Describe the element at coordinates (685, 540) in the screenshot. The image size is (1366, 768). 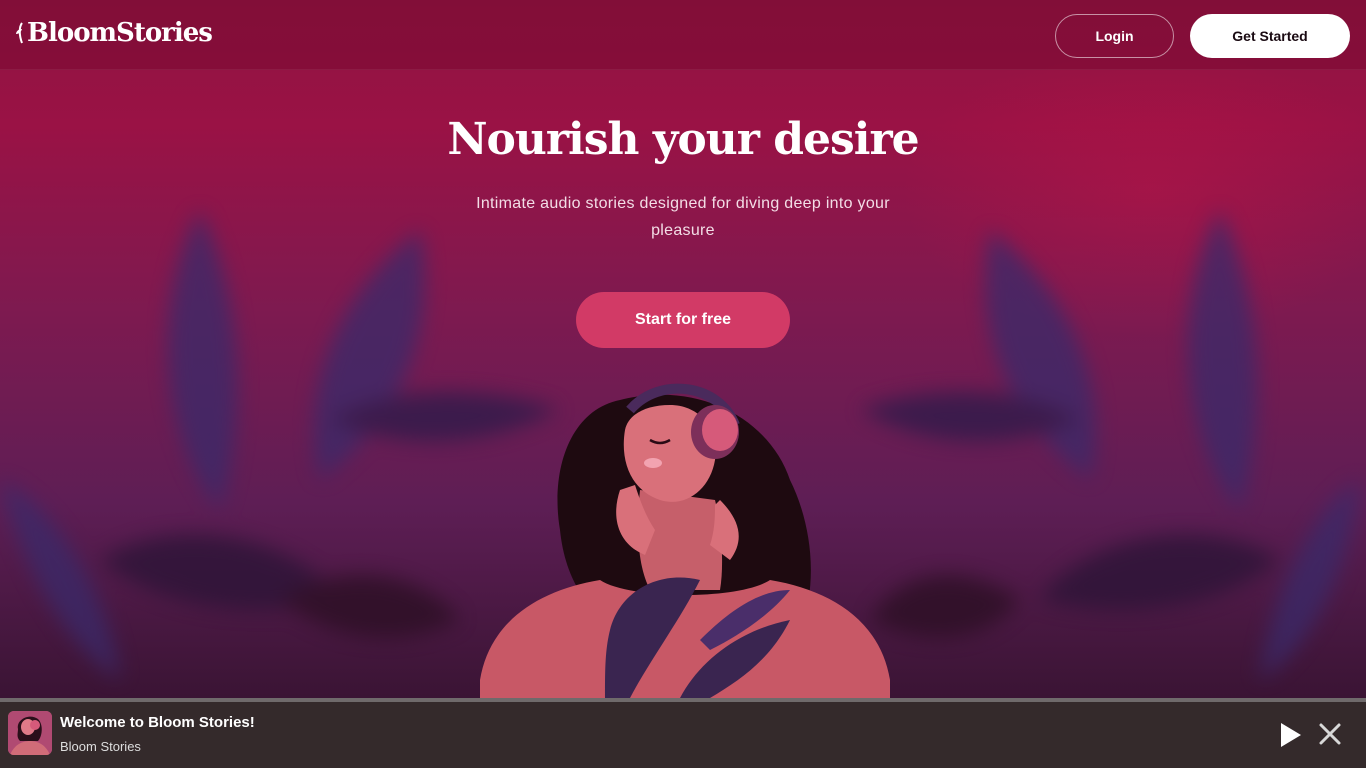
I see `woman-with-headphones-illustration` at that location.